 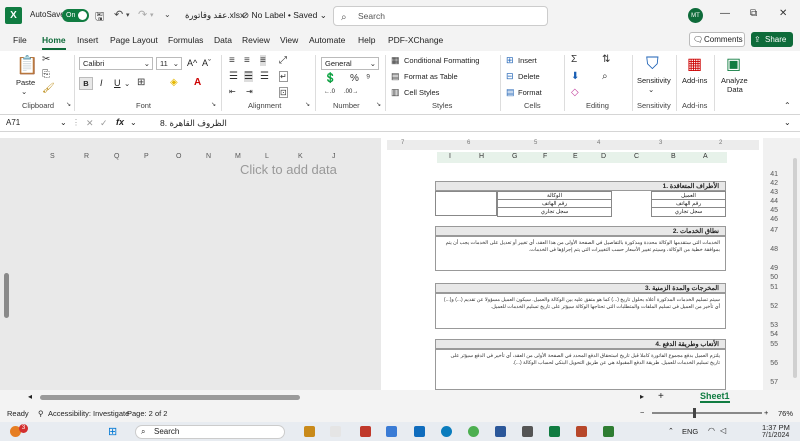 I want to click on tab-view: View, so click(x=289, y=40).